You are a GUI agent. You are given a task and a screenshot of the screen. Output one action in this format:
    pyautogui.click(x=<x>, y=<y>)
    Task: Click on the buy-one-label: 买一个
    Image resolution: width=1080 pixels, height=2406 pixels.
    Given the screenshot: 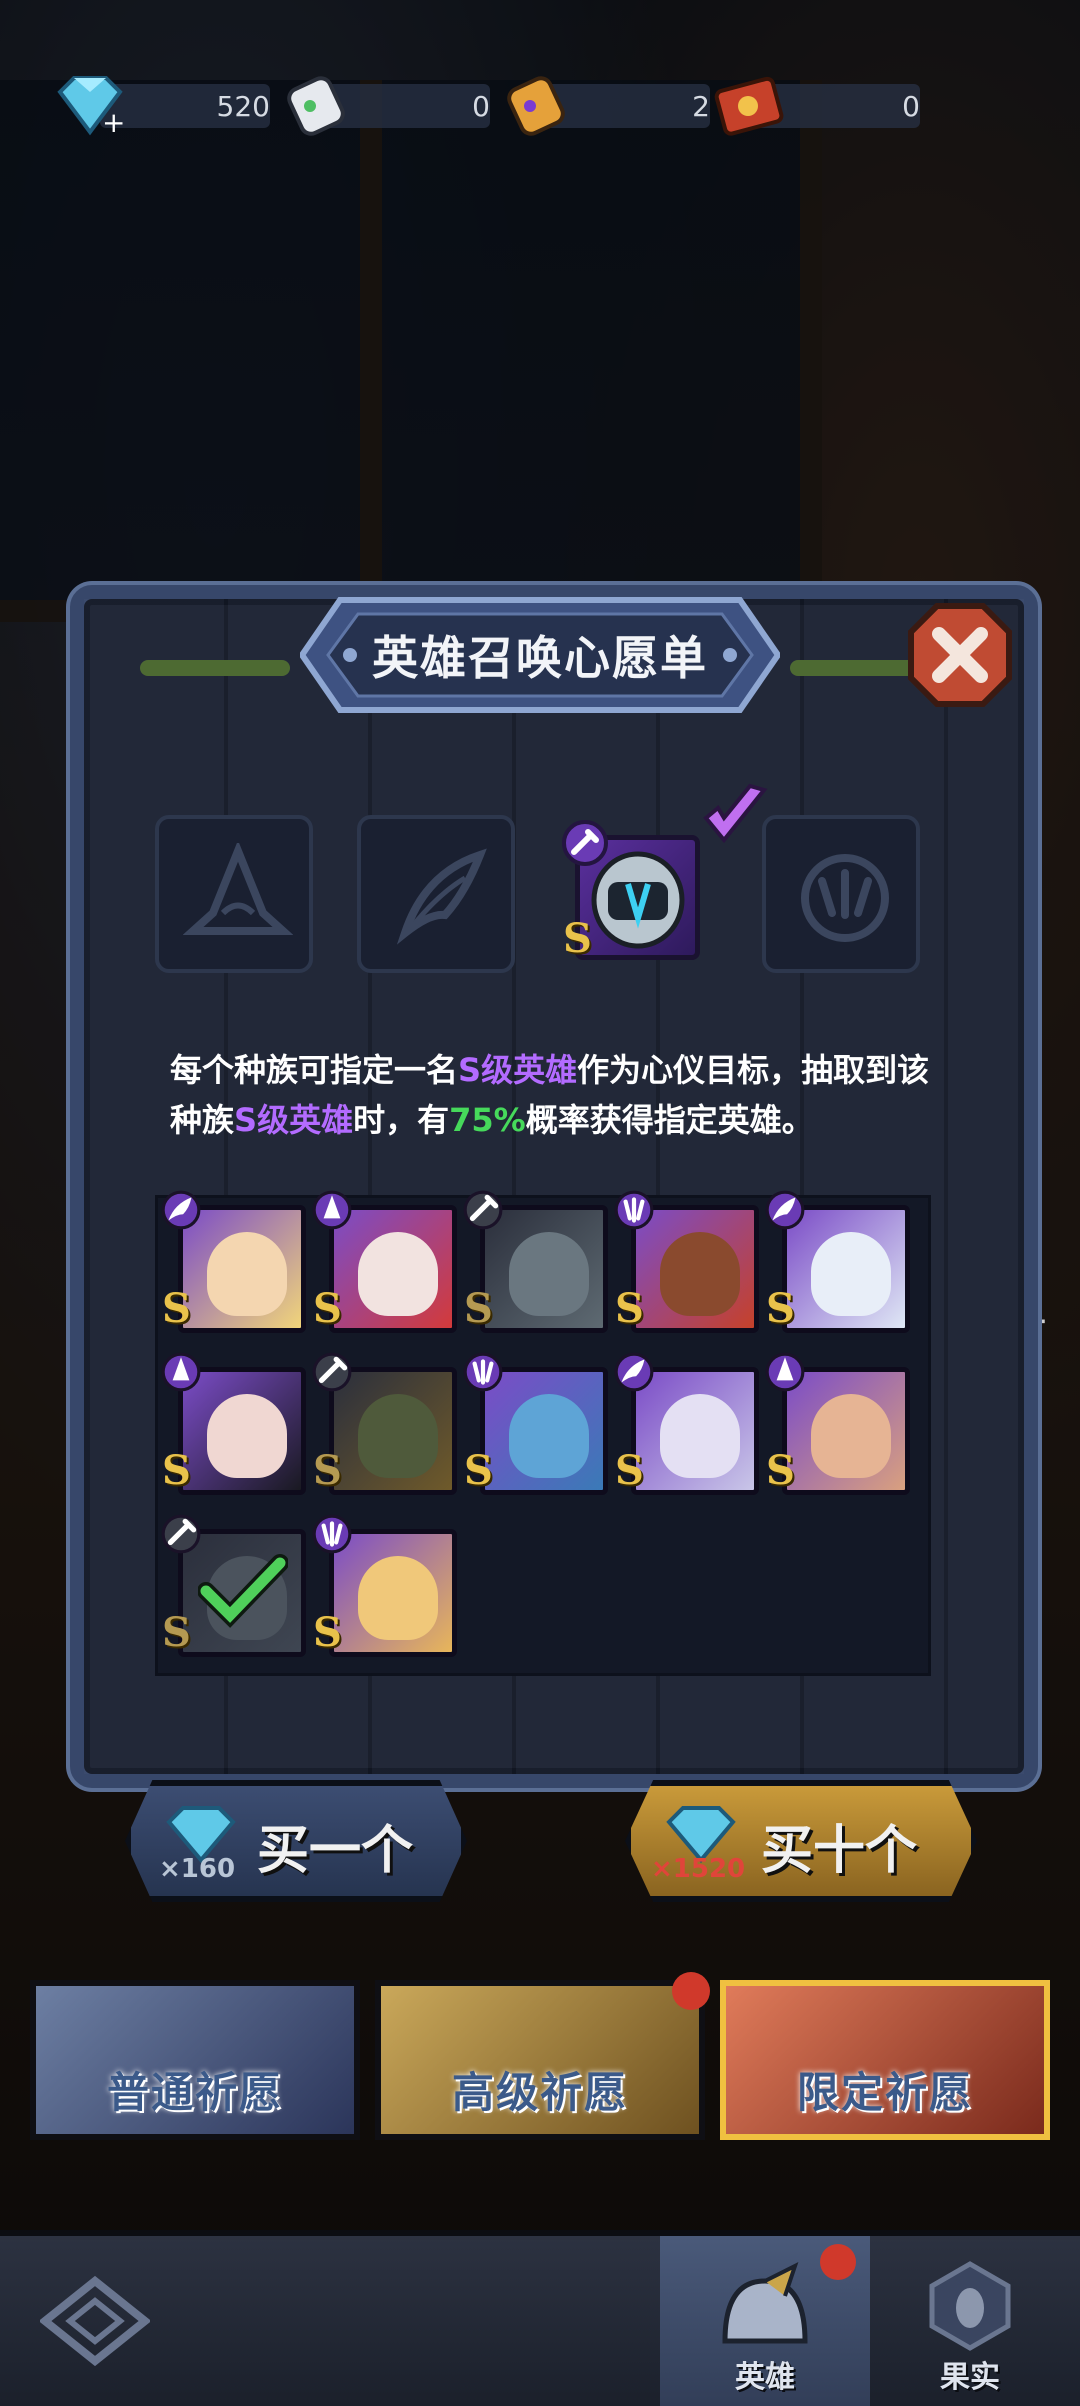 What is the action you would take?
    pyautogui.click(x=335, y=1851)
    